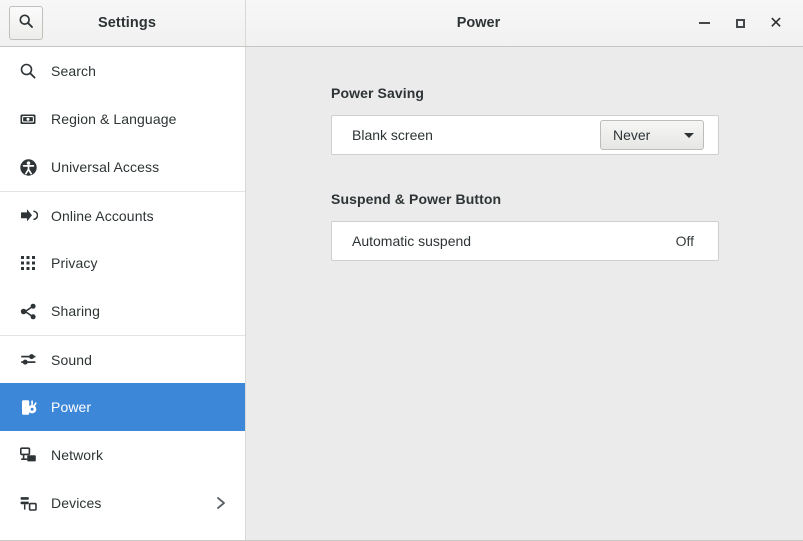  What do you see at coordinates (76, 503) in the screenshot?
I see `sidebar-item-label: Devices` at bounding box center [76, 503].